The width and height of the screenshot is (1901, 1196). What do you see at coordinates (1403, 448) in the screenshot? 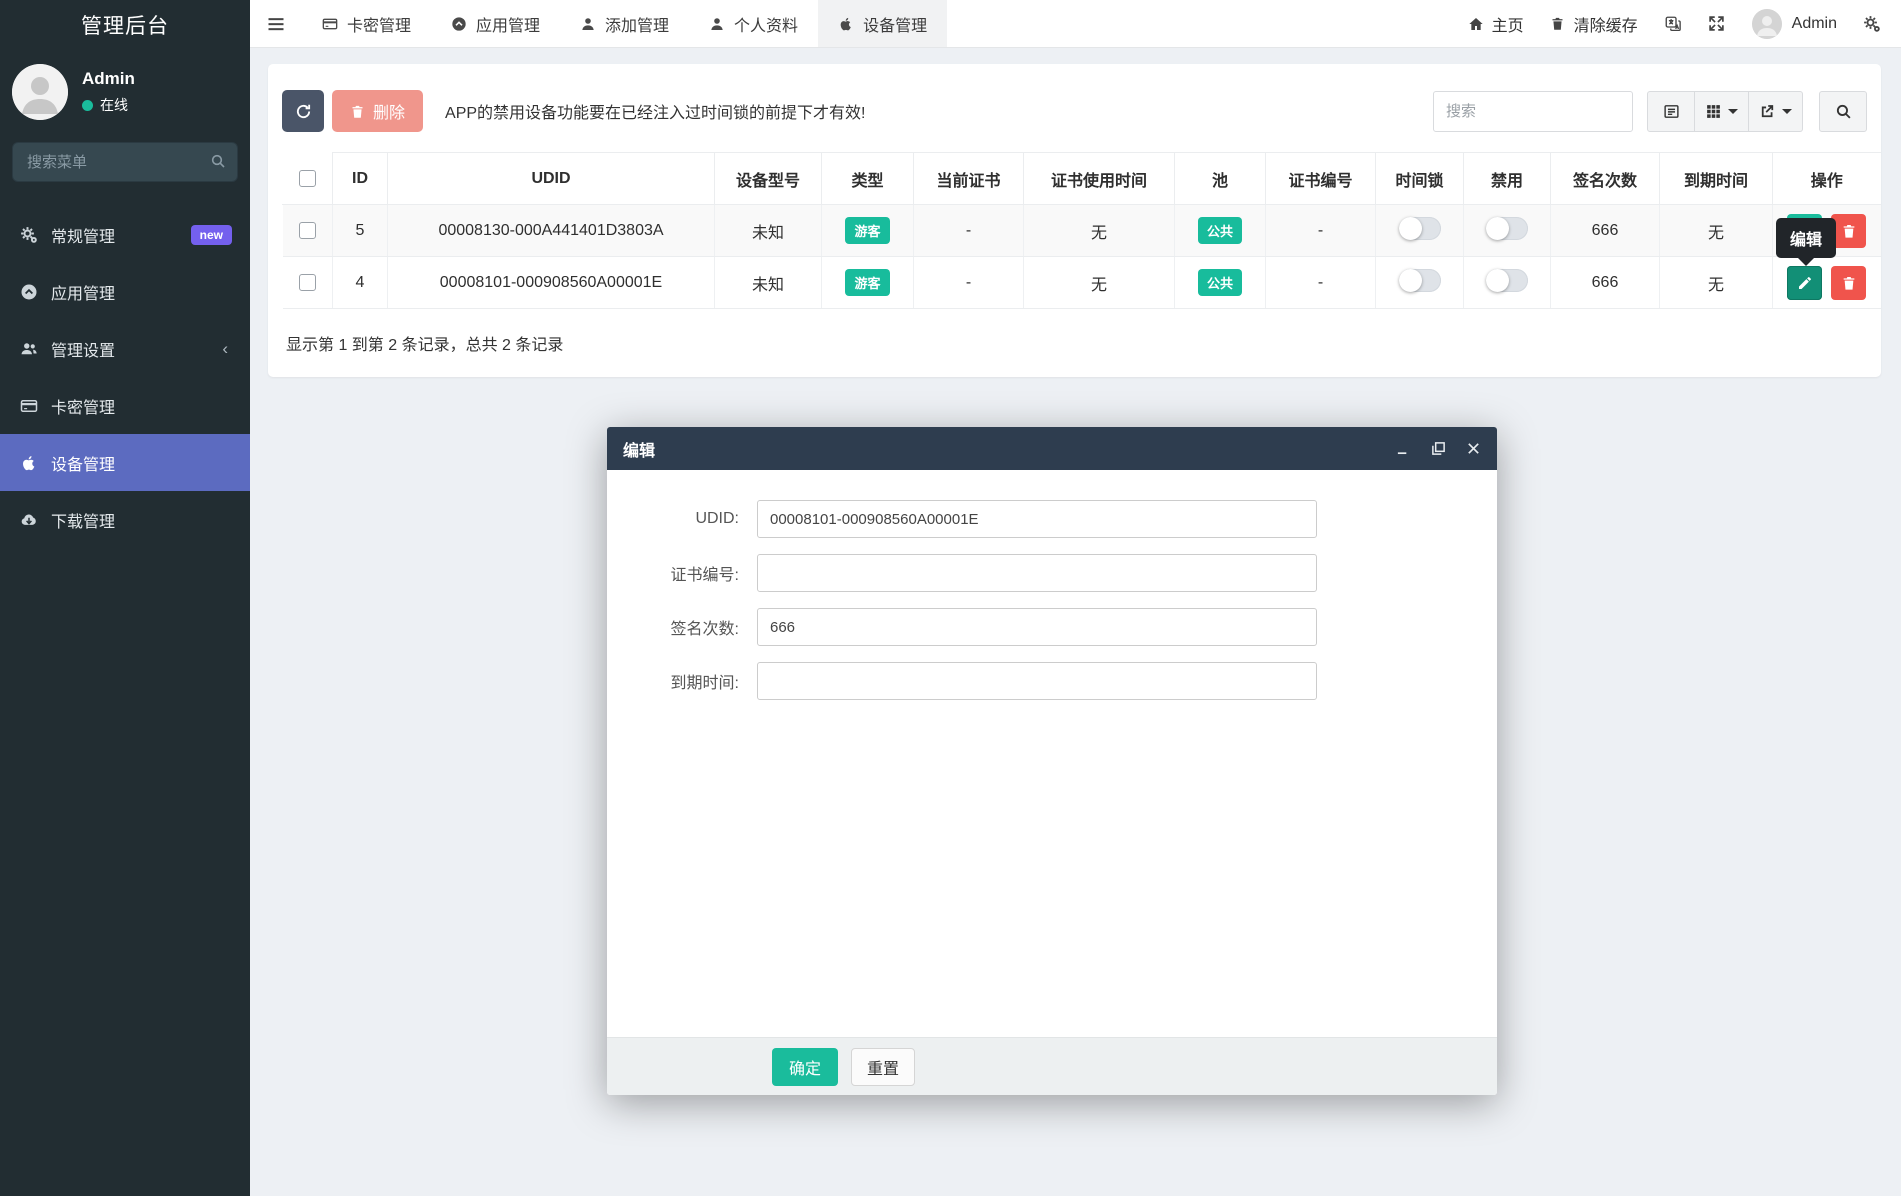
I see `minimize-icon` at bounding box center [1403, 448].